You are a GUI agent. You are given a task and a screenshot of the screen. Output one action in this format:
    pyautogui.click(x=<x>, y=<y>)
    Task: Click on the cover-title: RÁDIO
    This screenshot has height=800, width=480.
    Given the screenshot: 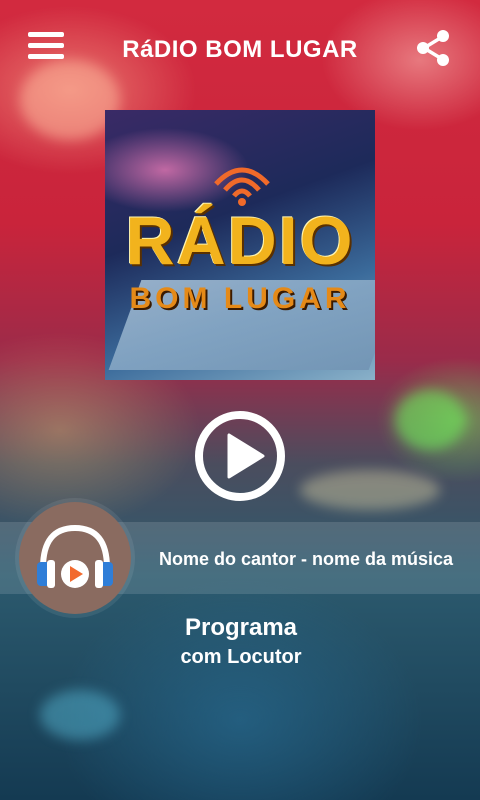 What is the action you would take?
    pyautogui.click(x=240, y=241)
    